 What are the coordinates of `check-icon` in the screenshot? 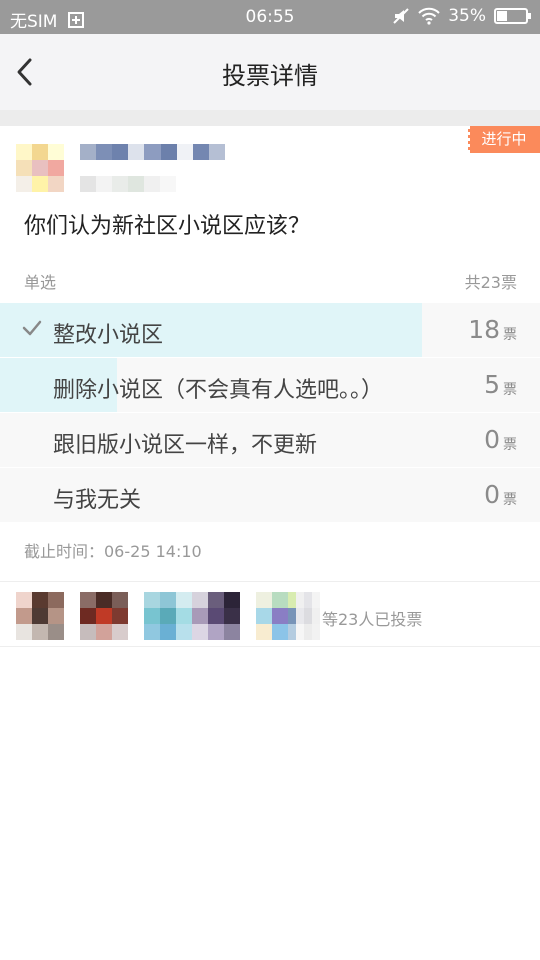 It's located at (32, 328).